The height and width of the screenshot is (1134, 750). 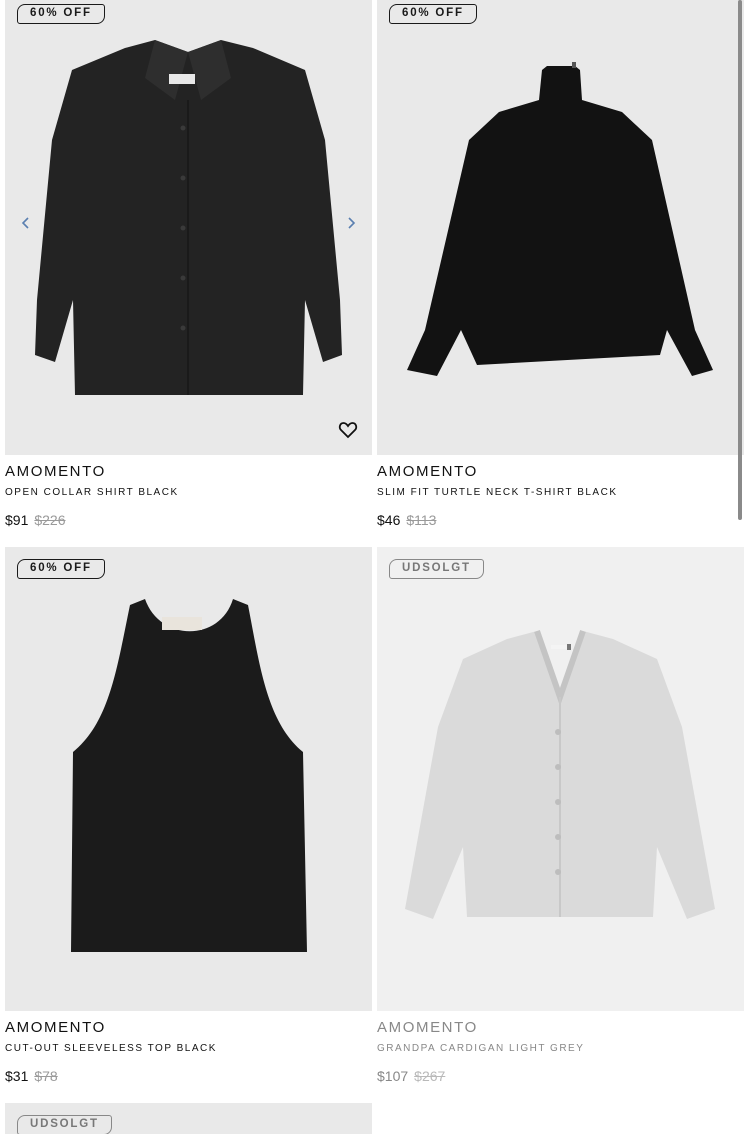 What do you see at coordinates (389, 520) in the screenshot?
I see `sale-price: $46` at bounding box center [389, 520].